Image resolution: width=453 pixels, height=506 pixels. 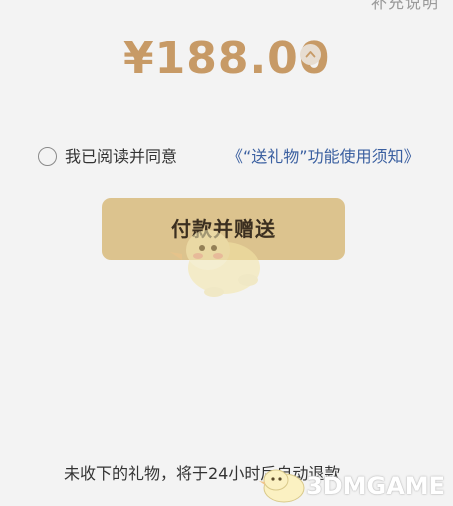 I want to click on price-row: ¥188.00, so click(x=226, y=59).